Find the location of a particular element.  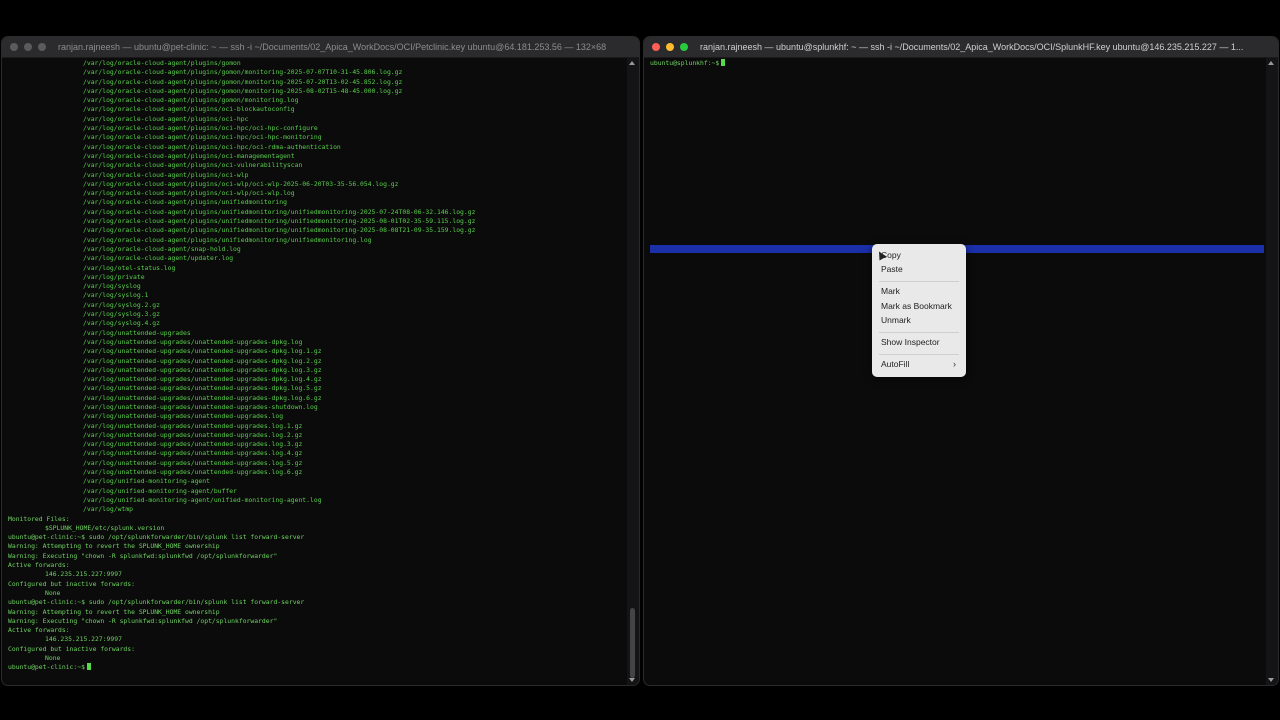

terminal-line: /var/log/syslog is located at coordinates (112, 286).